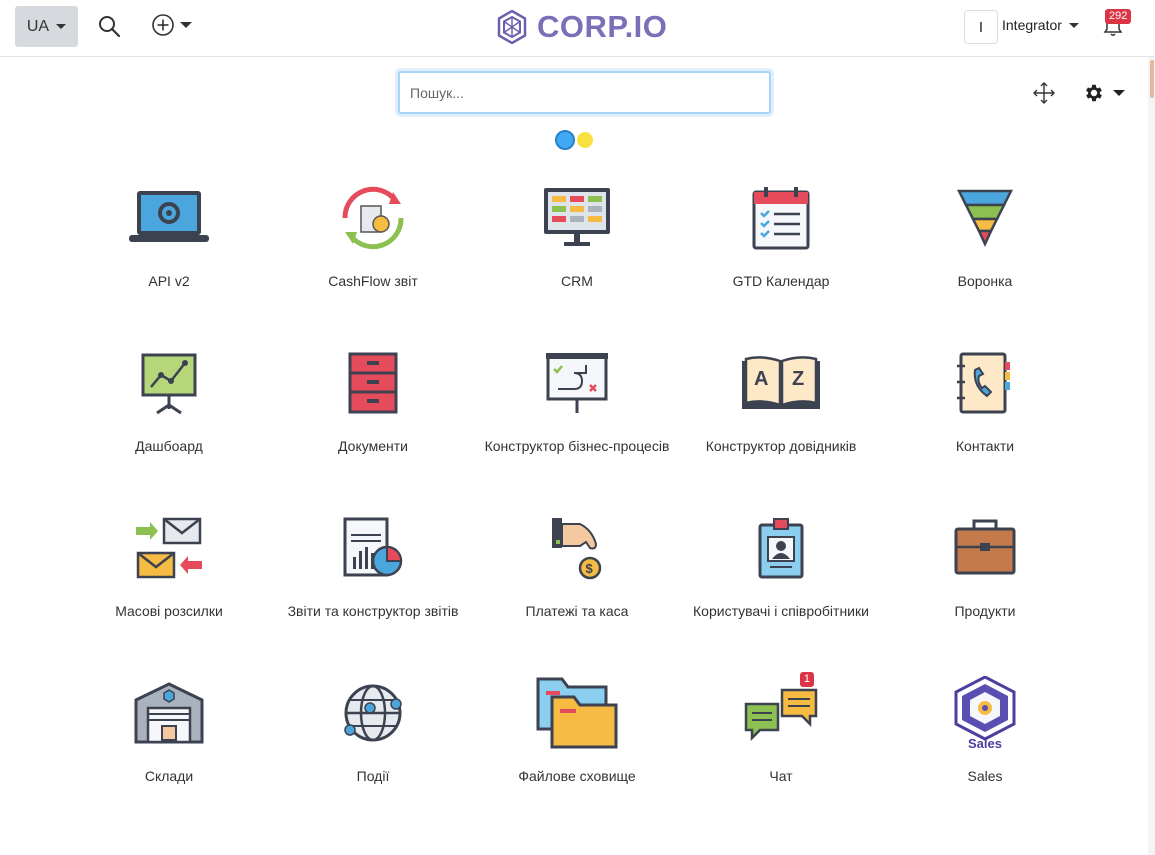  What do you see at coordinates (373, 713) in the screenshot?
I see `globe-network-icon` at bounding box center [373, 713].